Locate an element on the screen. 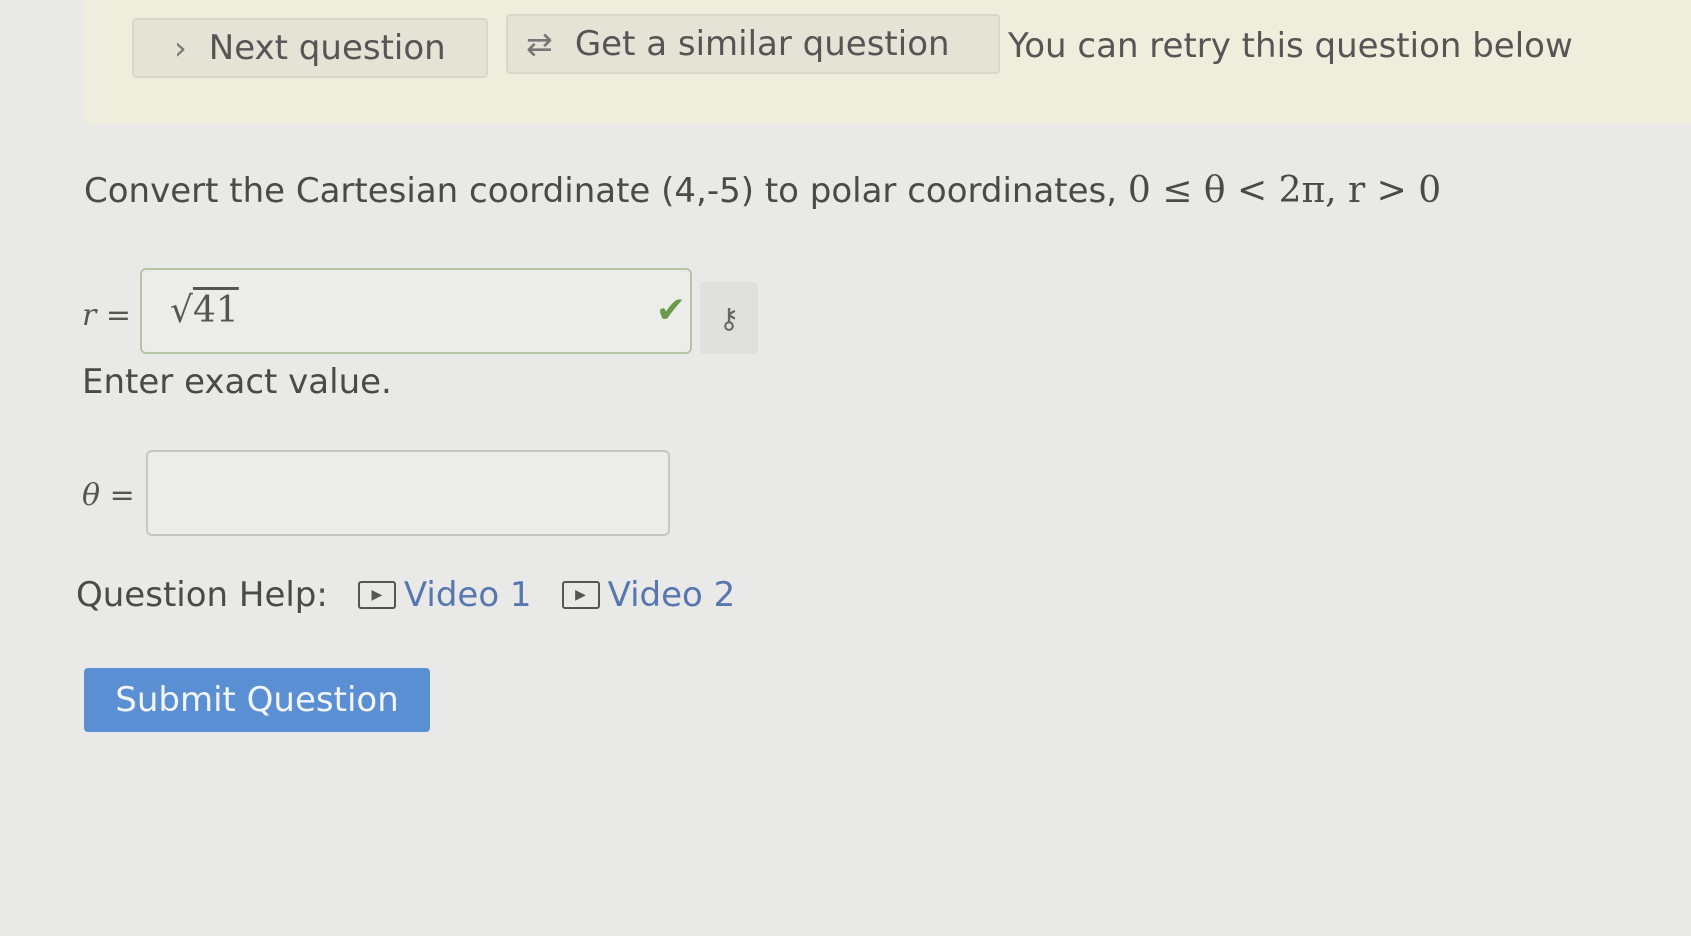 The height and width of the screenshot is (936, 1691). r-label: r = is located at coordinates (107, 315).